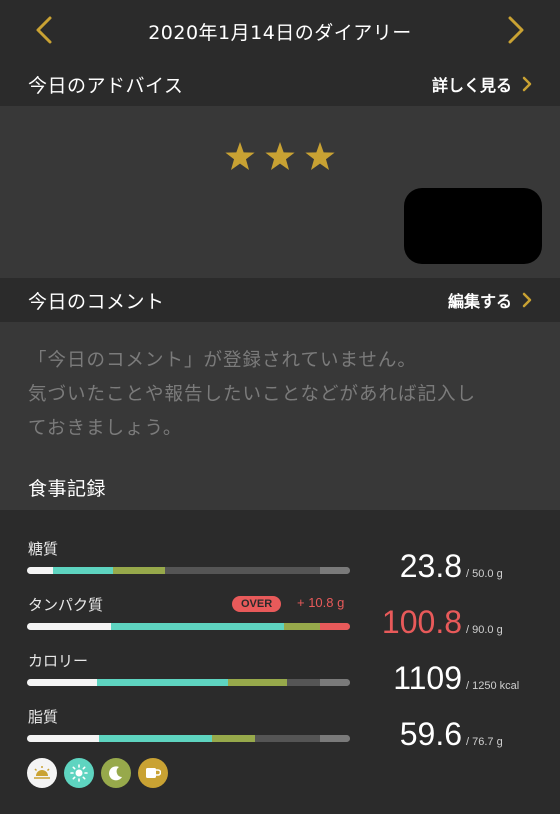  Describe the element at coordinates (280, 734) in the screenshot. I see `nutrient-row-fat: 脂質 59.6 / 76.7 g` at that location.